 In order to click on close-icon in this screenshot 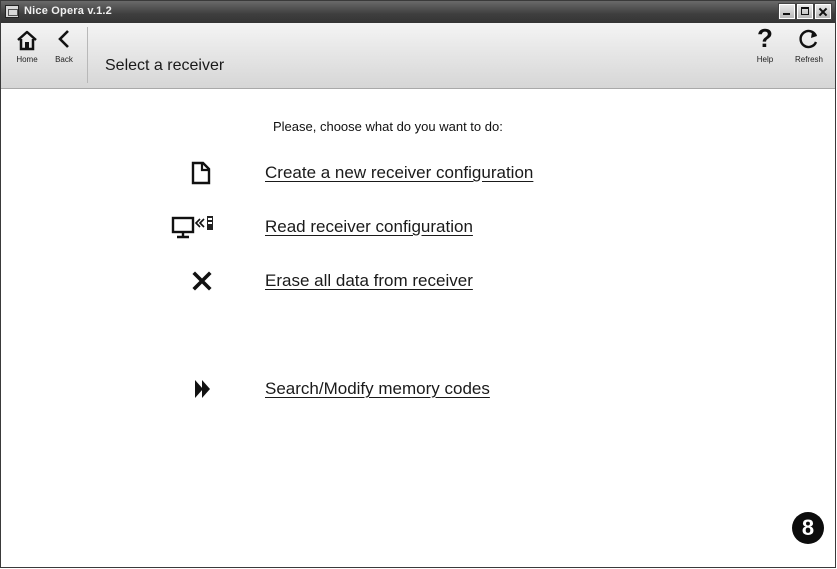, I will do `click(202, 281)`.